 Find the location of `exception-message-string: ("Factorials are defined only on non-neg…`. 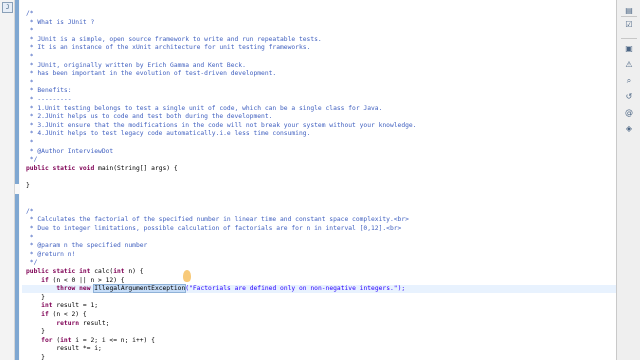

exception-message-string: ("Factorials are defined only on non-neg… is located at coordinates (295, 289).